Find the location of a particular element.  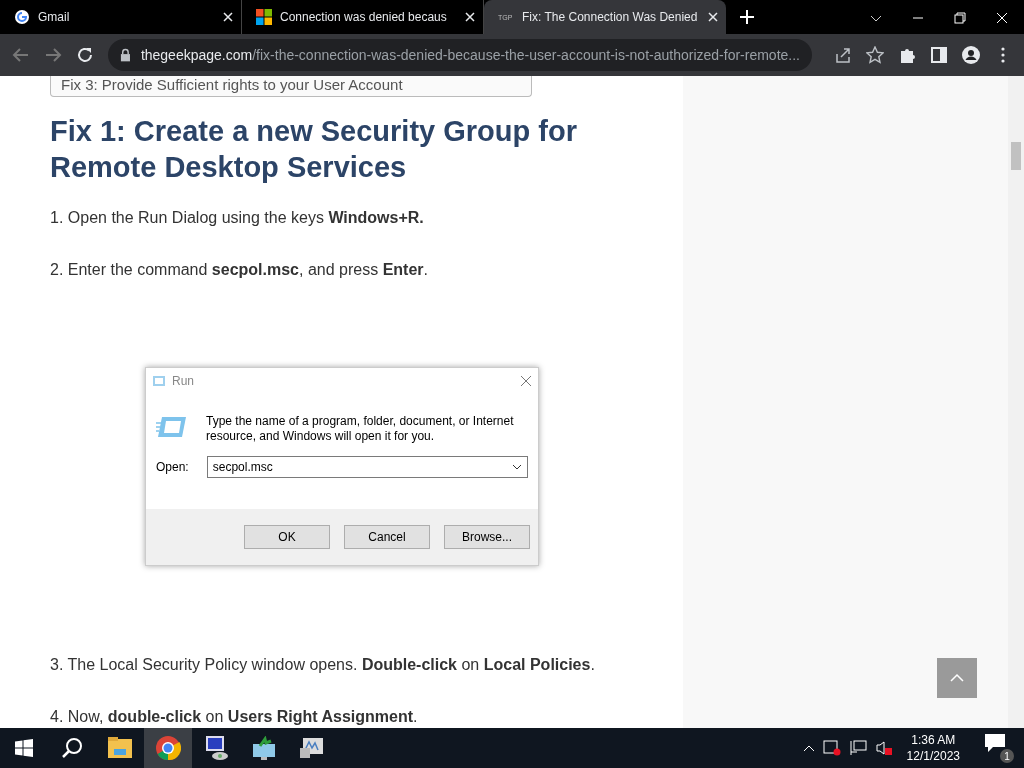

article-heading: Fix 1: Create a new Security Group for Remote Desktop Services is located at coordinates (314, 149).